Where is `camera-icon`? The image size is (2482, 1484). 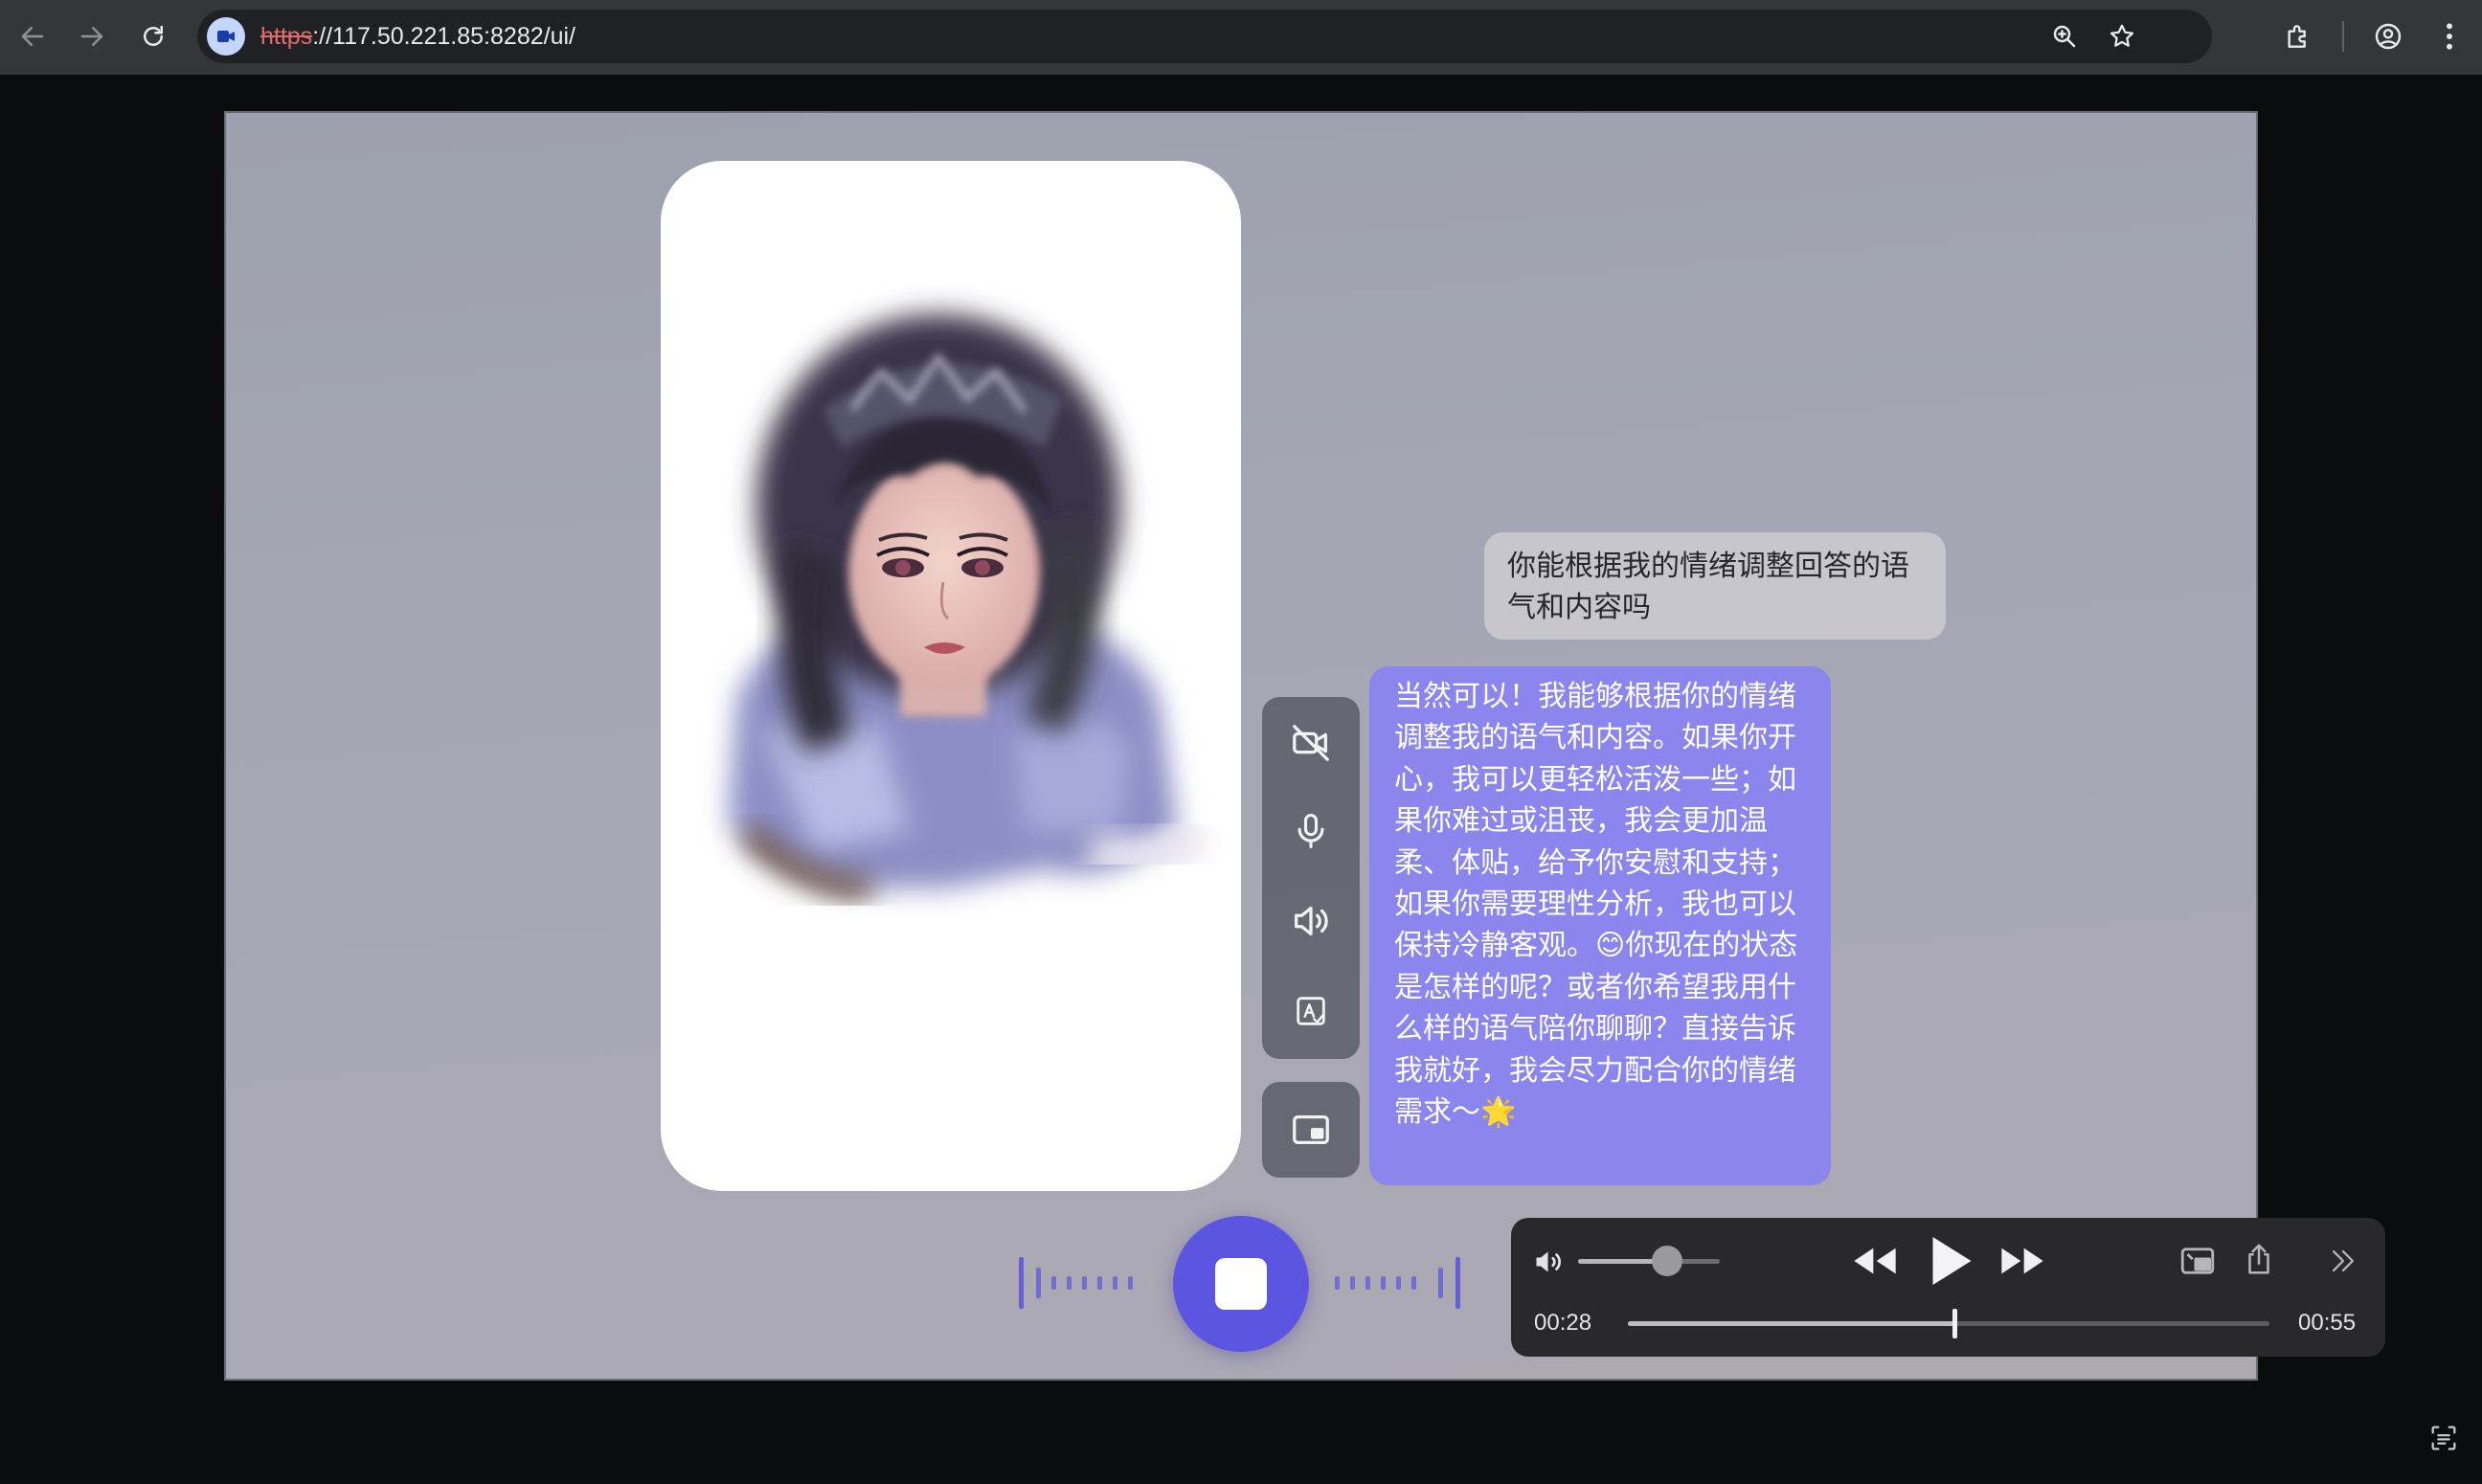 camera-icon is located at coordinates (226, 36).